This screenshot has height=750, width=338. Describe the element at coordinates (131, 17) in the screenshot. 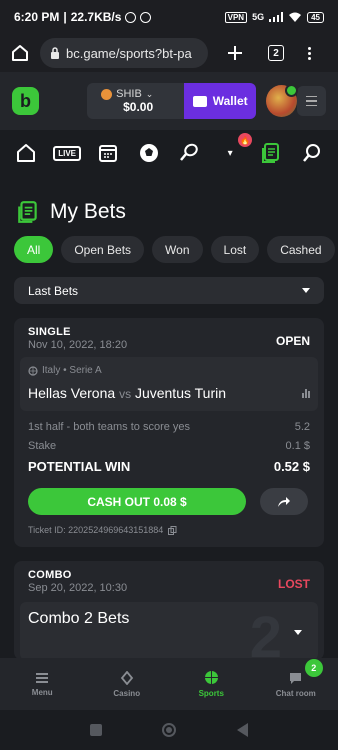

I see `alarm-icon` at that location.